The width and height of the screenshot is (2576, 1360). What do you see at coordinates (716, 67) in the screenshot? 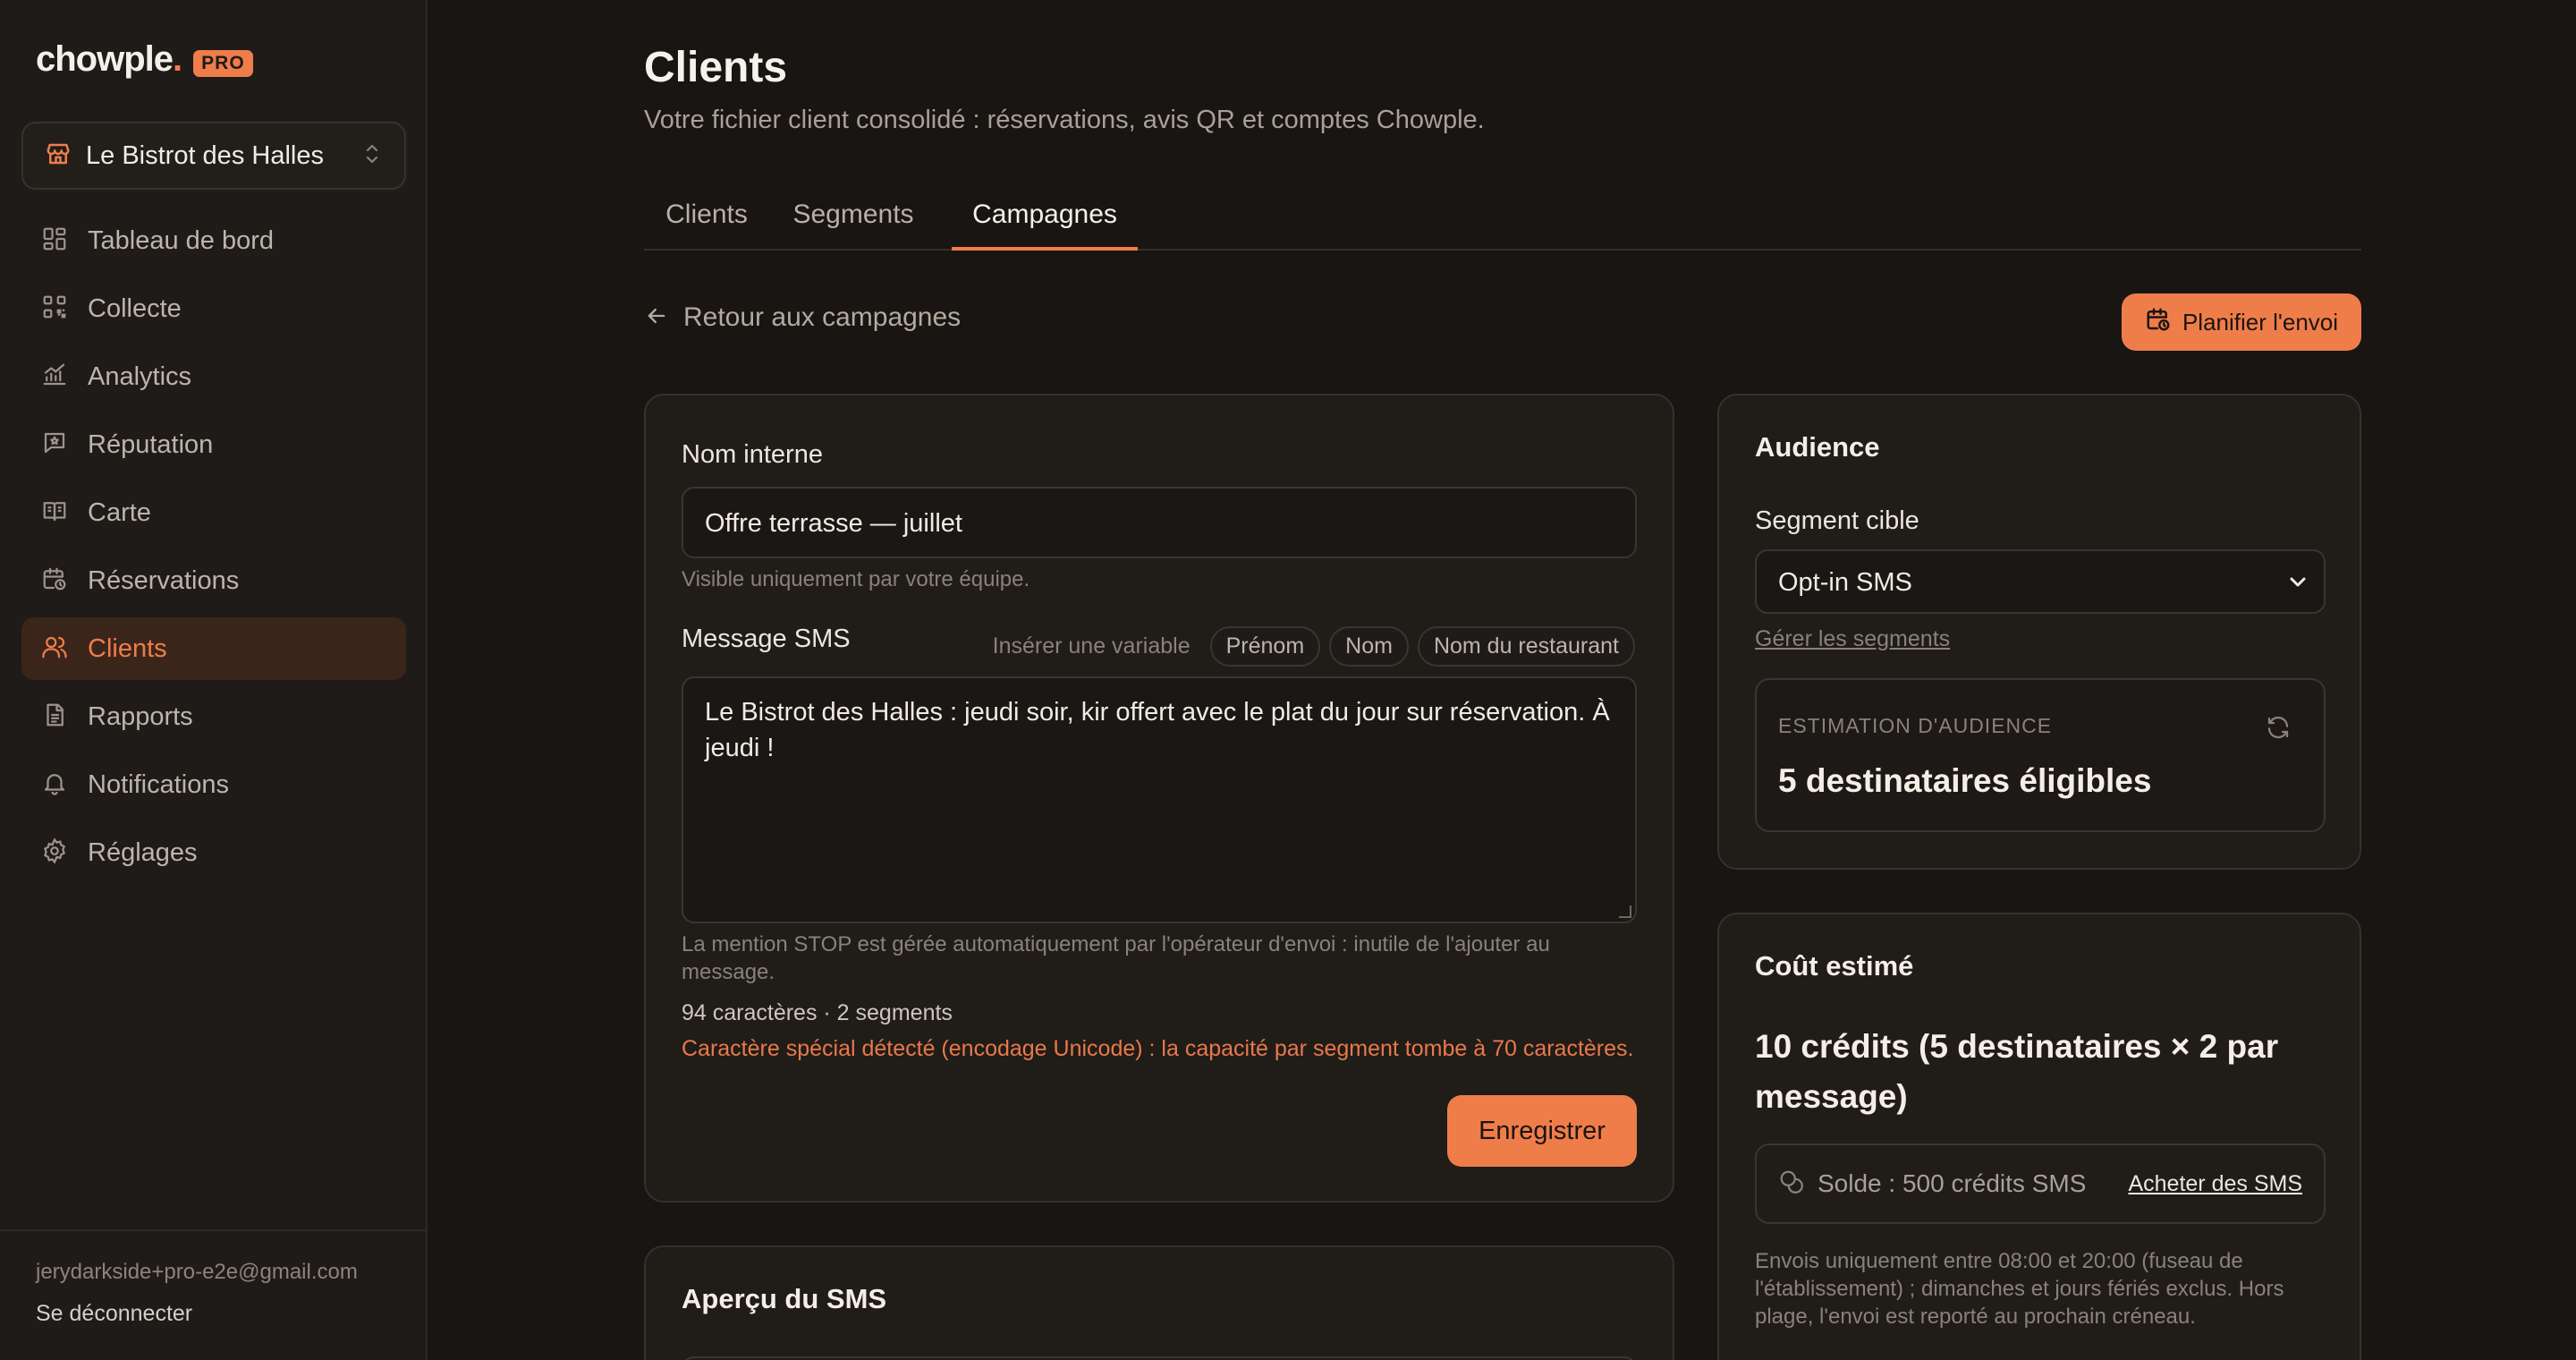
I see `page-title: Clients` at bounding box center [716, 67].